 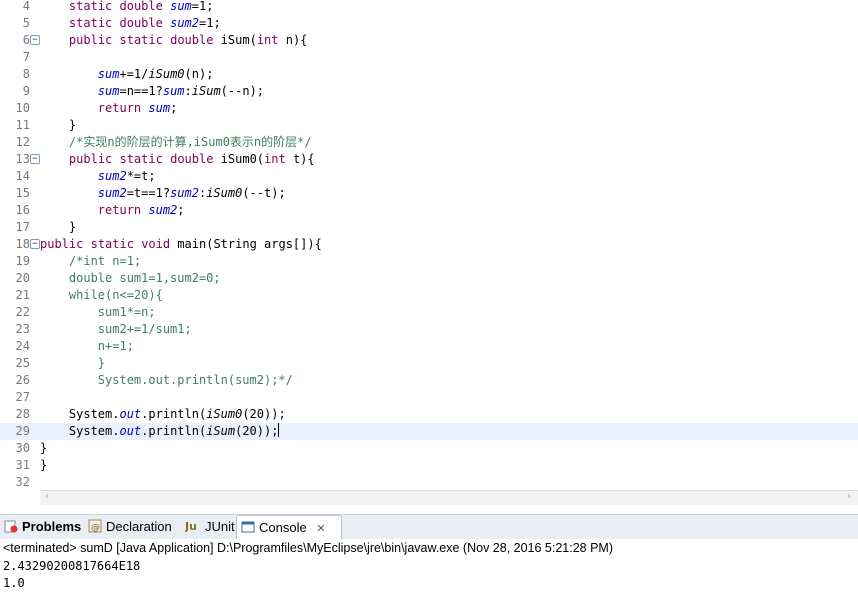 I want to click on code-line: 31}, so click(x=429, y=465).